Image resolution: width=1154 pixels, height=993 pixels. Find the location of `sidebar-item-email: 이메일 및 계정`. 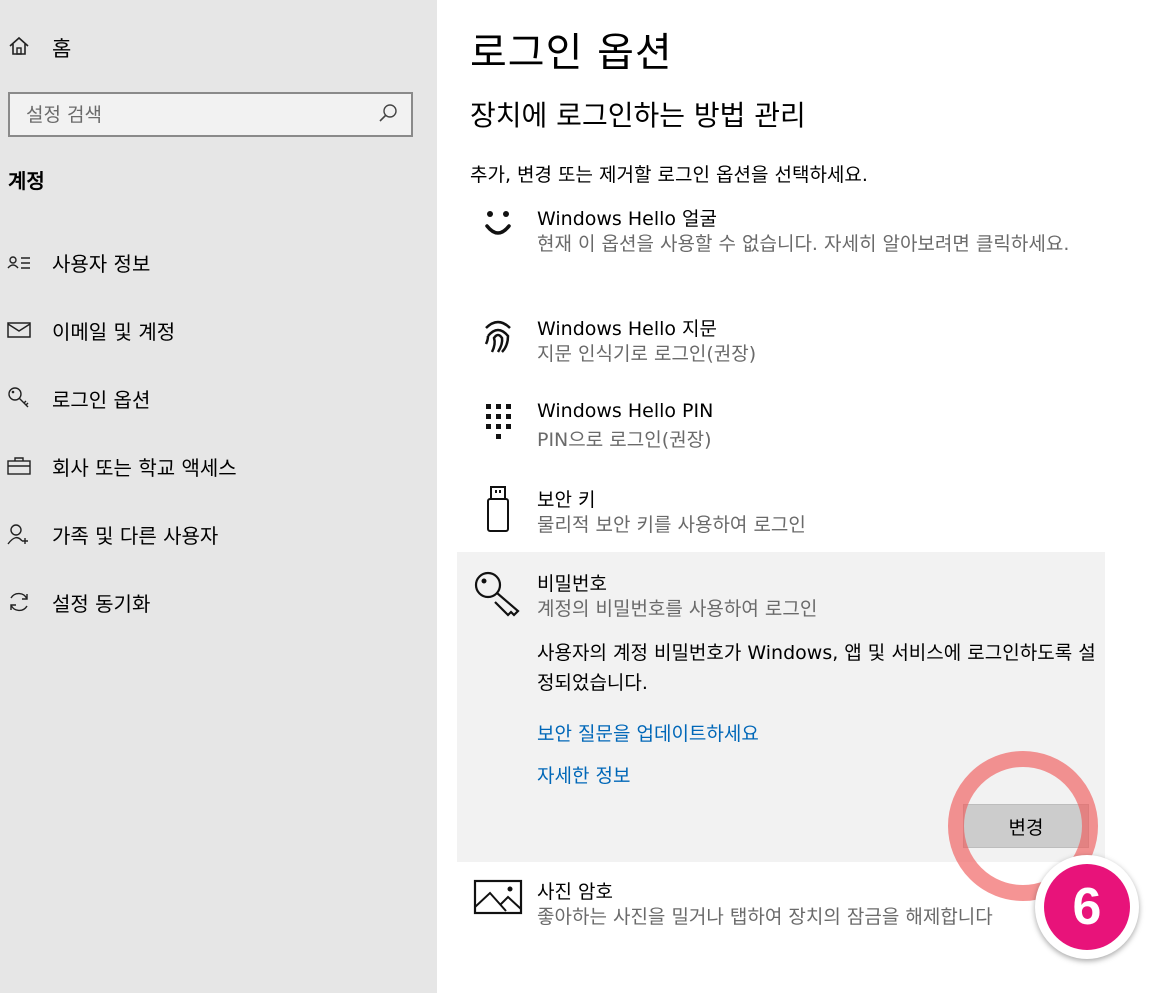

sidebar-item-email: 이메일 및 계정 is located at coordinates (218, 330).